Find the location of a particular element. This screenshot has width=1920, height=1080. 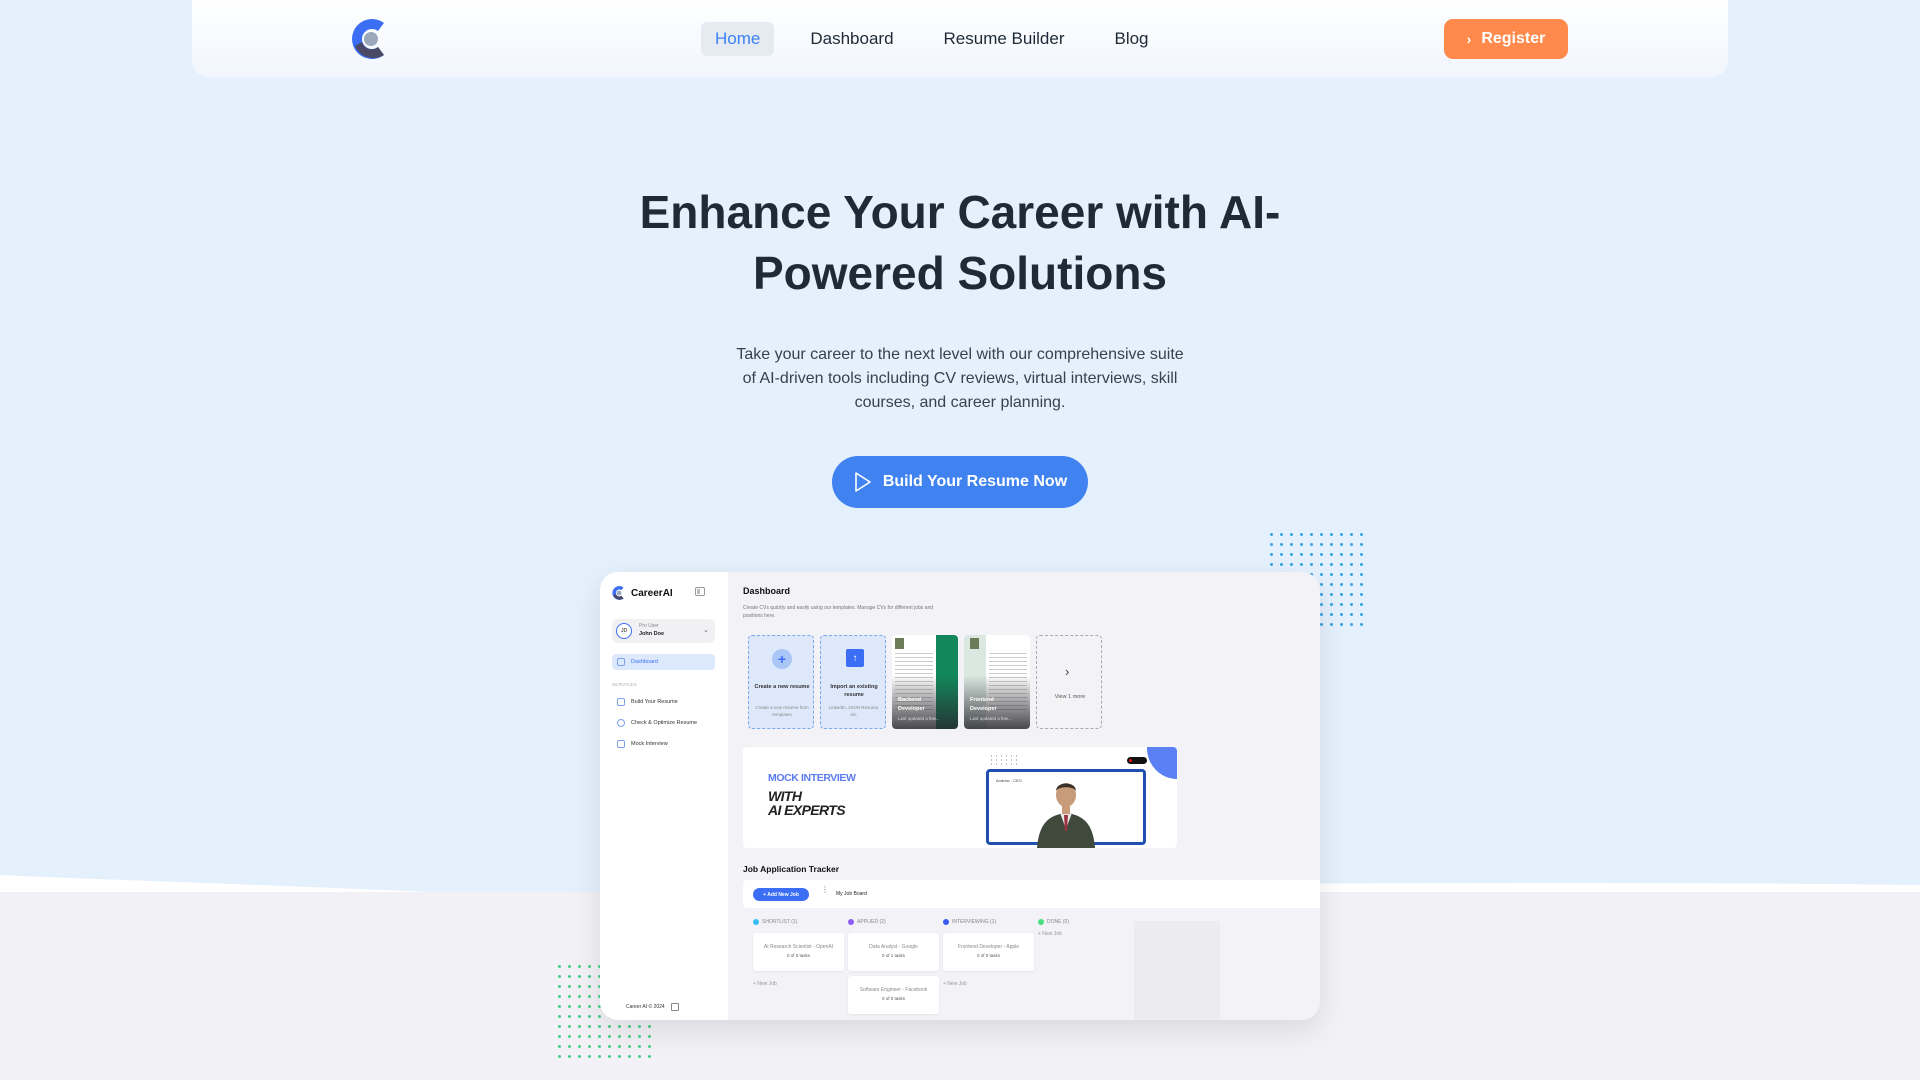

job-title: Data Analyst - Google is located at coordinates (893, 947).